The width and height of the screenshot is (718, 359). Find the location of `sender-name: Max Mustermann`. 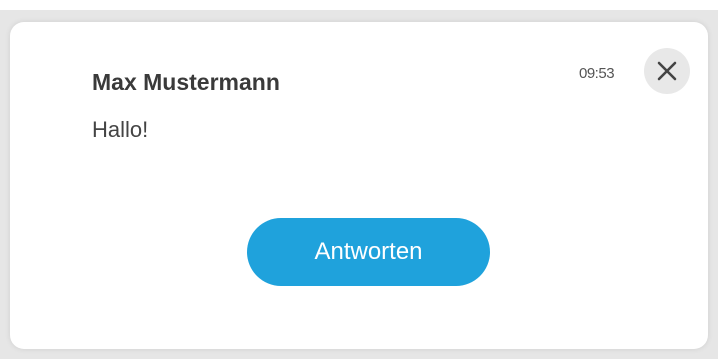

sender-name: Max Mustermann is located at coordinates (186, 82).